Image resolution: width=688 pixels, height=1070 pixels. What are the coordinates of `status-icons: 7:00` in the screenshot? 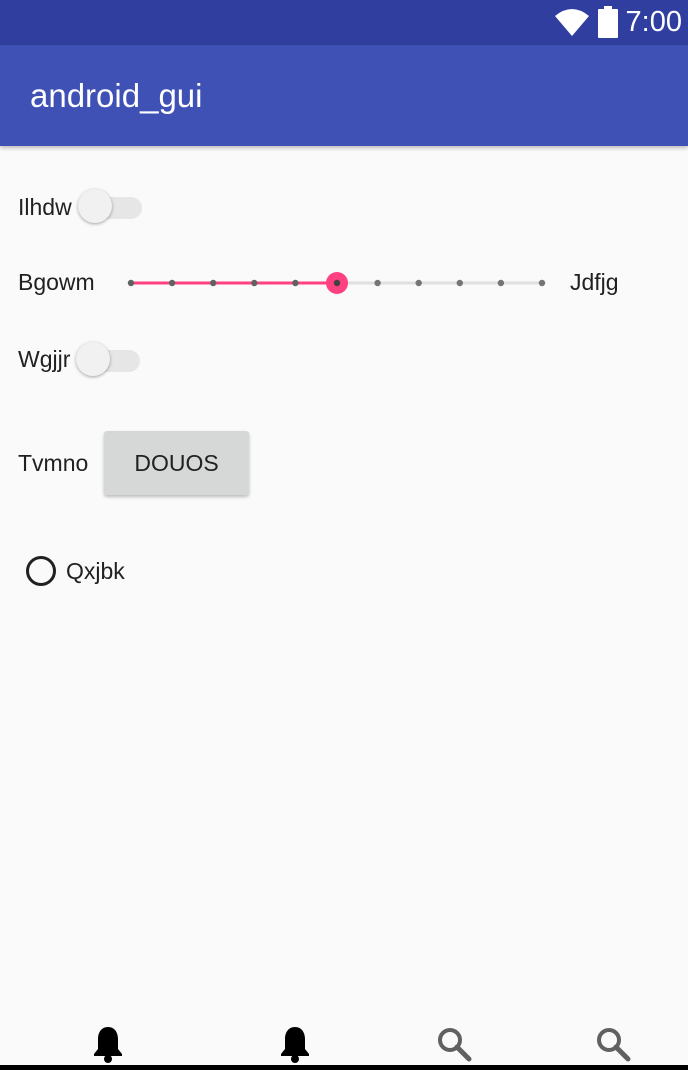 It's located at (618, 22).